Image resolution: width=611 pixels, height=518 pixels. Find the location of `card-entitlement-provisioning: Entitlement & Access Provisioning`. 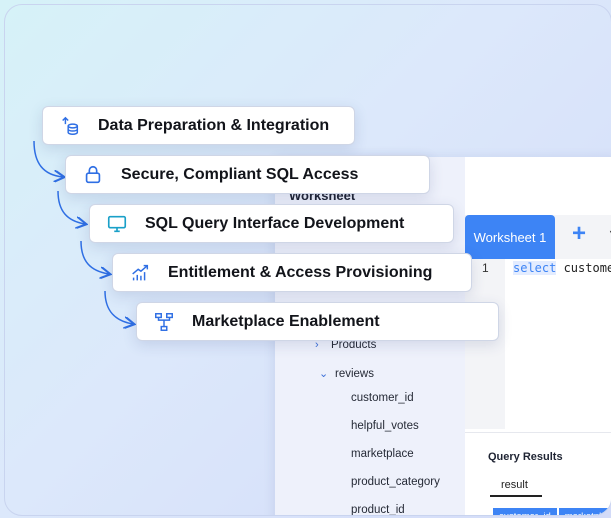

card-entitlement-provisioning: Entitlement & Access Provisioning is located at coordinates (292, 272).